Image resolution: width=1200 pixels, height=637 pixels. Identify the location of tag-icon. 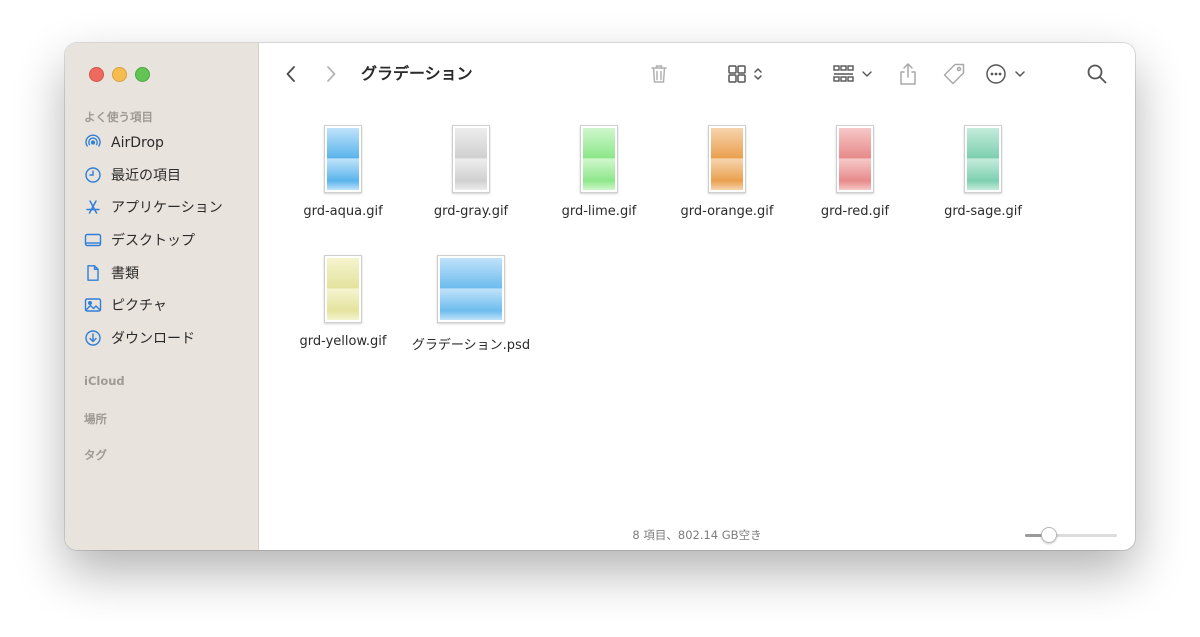
(954, 74).